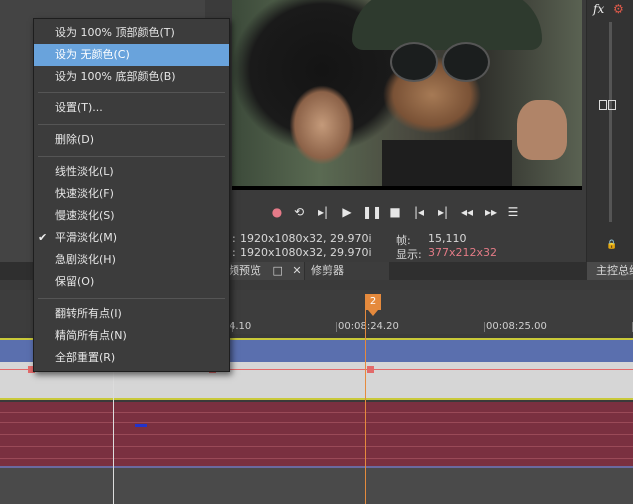  Describe the element at coordinates (131, 282) in the screenshot. I see `menu-item-hold: 保留(O)` at that location.